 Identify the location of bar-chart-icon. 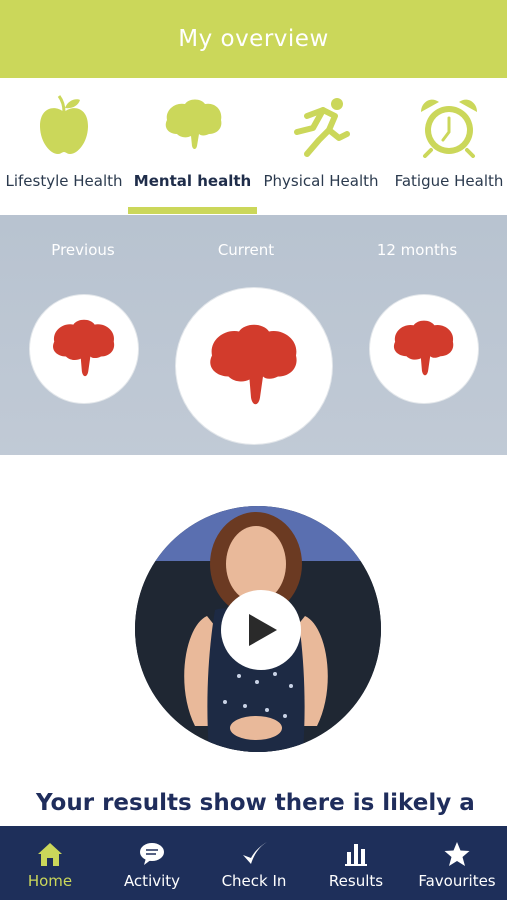
(356, 855).